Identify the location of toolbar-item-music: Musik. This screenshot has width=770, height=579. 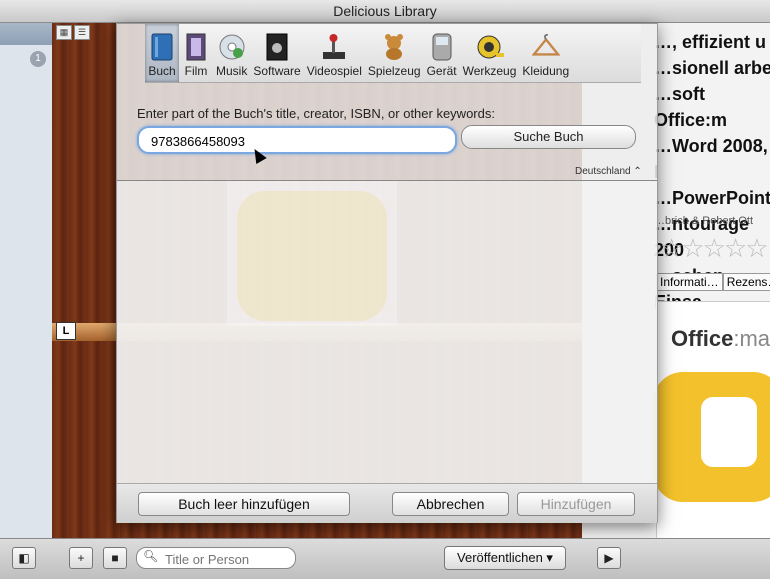
(231, 53).